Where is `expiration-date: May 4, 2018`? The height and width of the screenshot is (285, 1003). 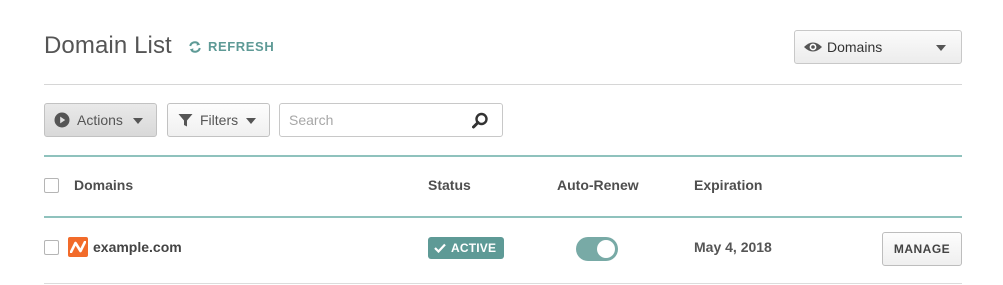 expiration-date: May 4, 2018 is located at coordinates (733, 247).